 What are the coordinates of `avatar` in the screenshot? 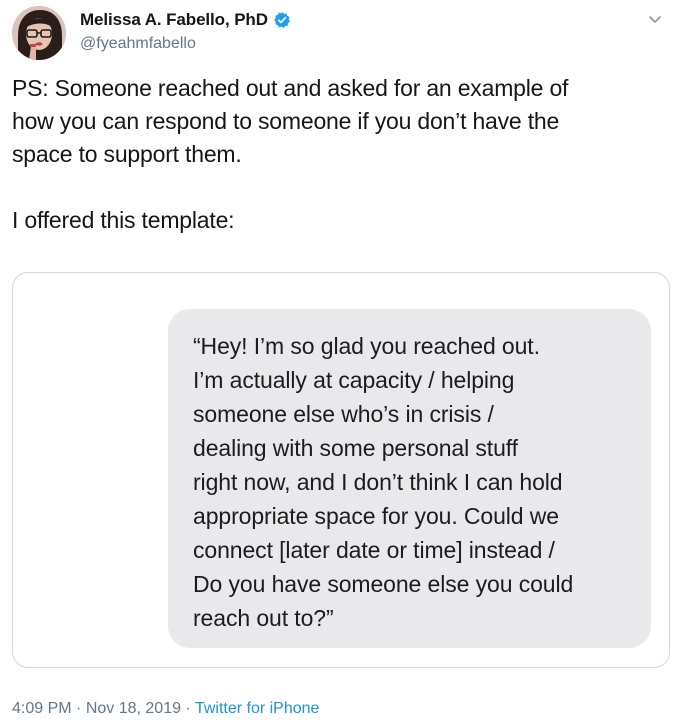 It's located at (39, 33).